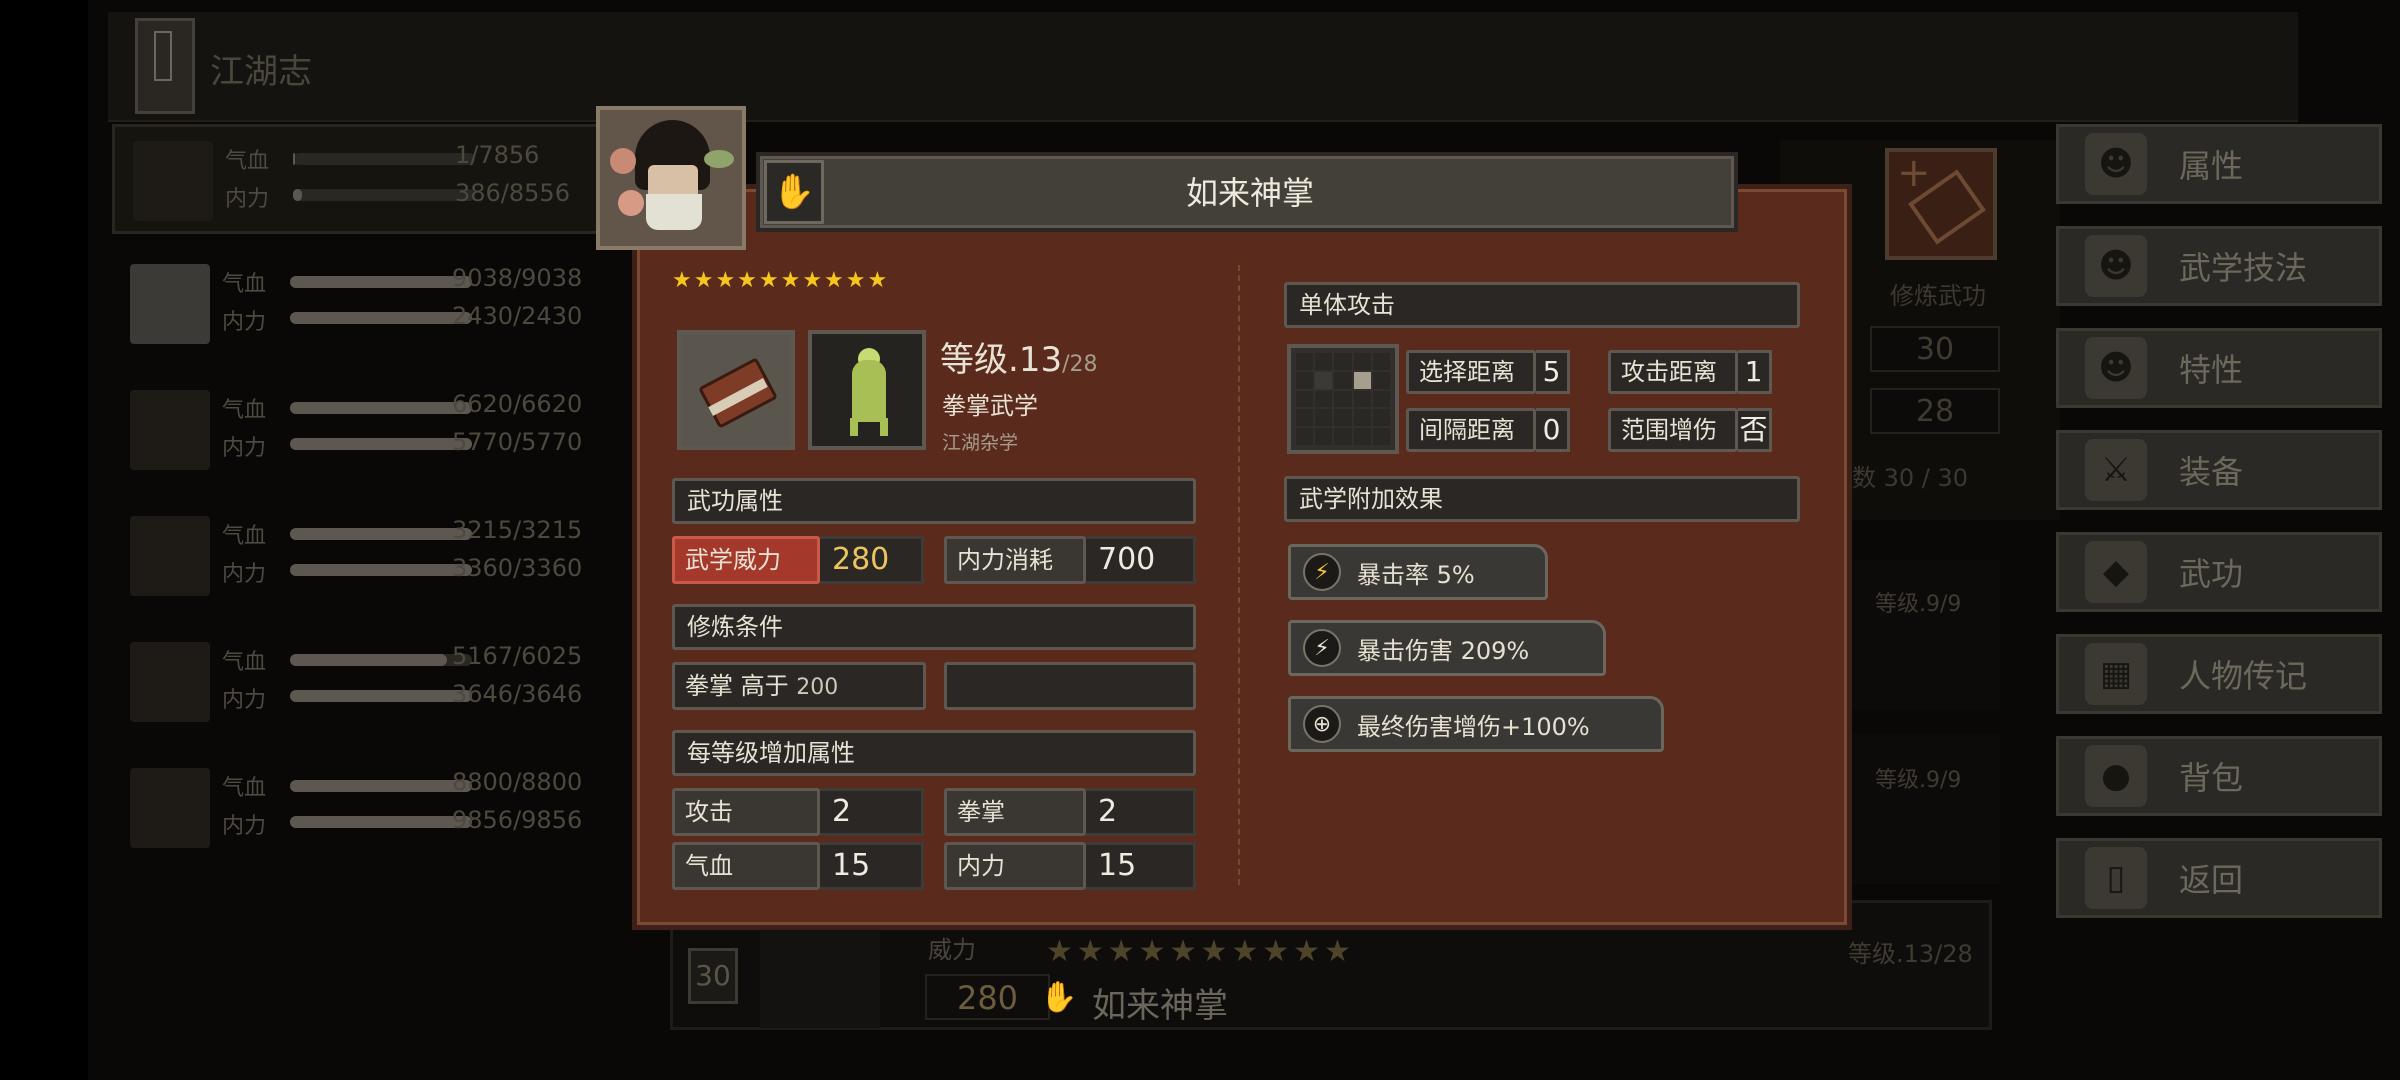  Describe the element at coordinates (2211, 778) in the screenshot. I see `nav-label: 背包` at that location.